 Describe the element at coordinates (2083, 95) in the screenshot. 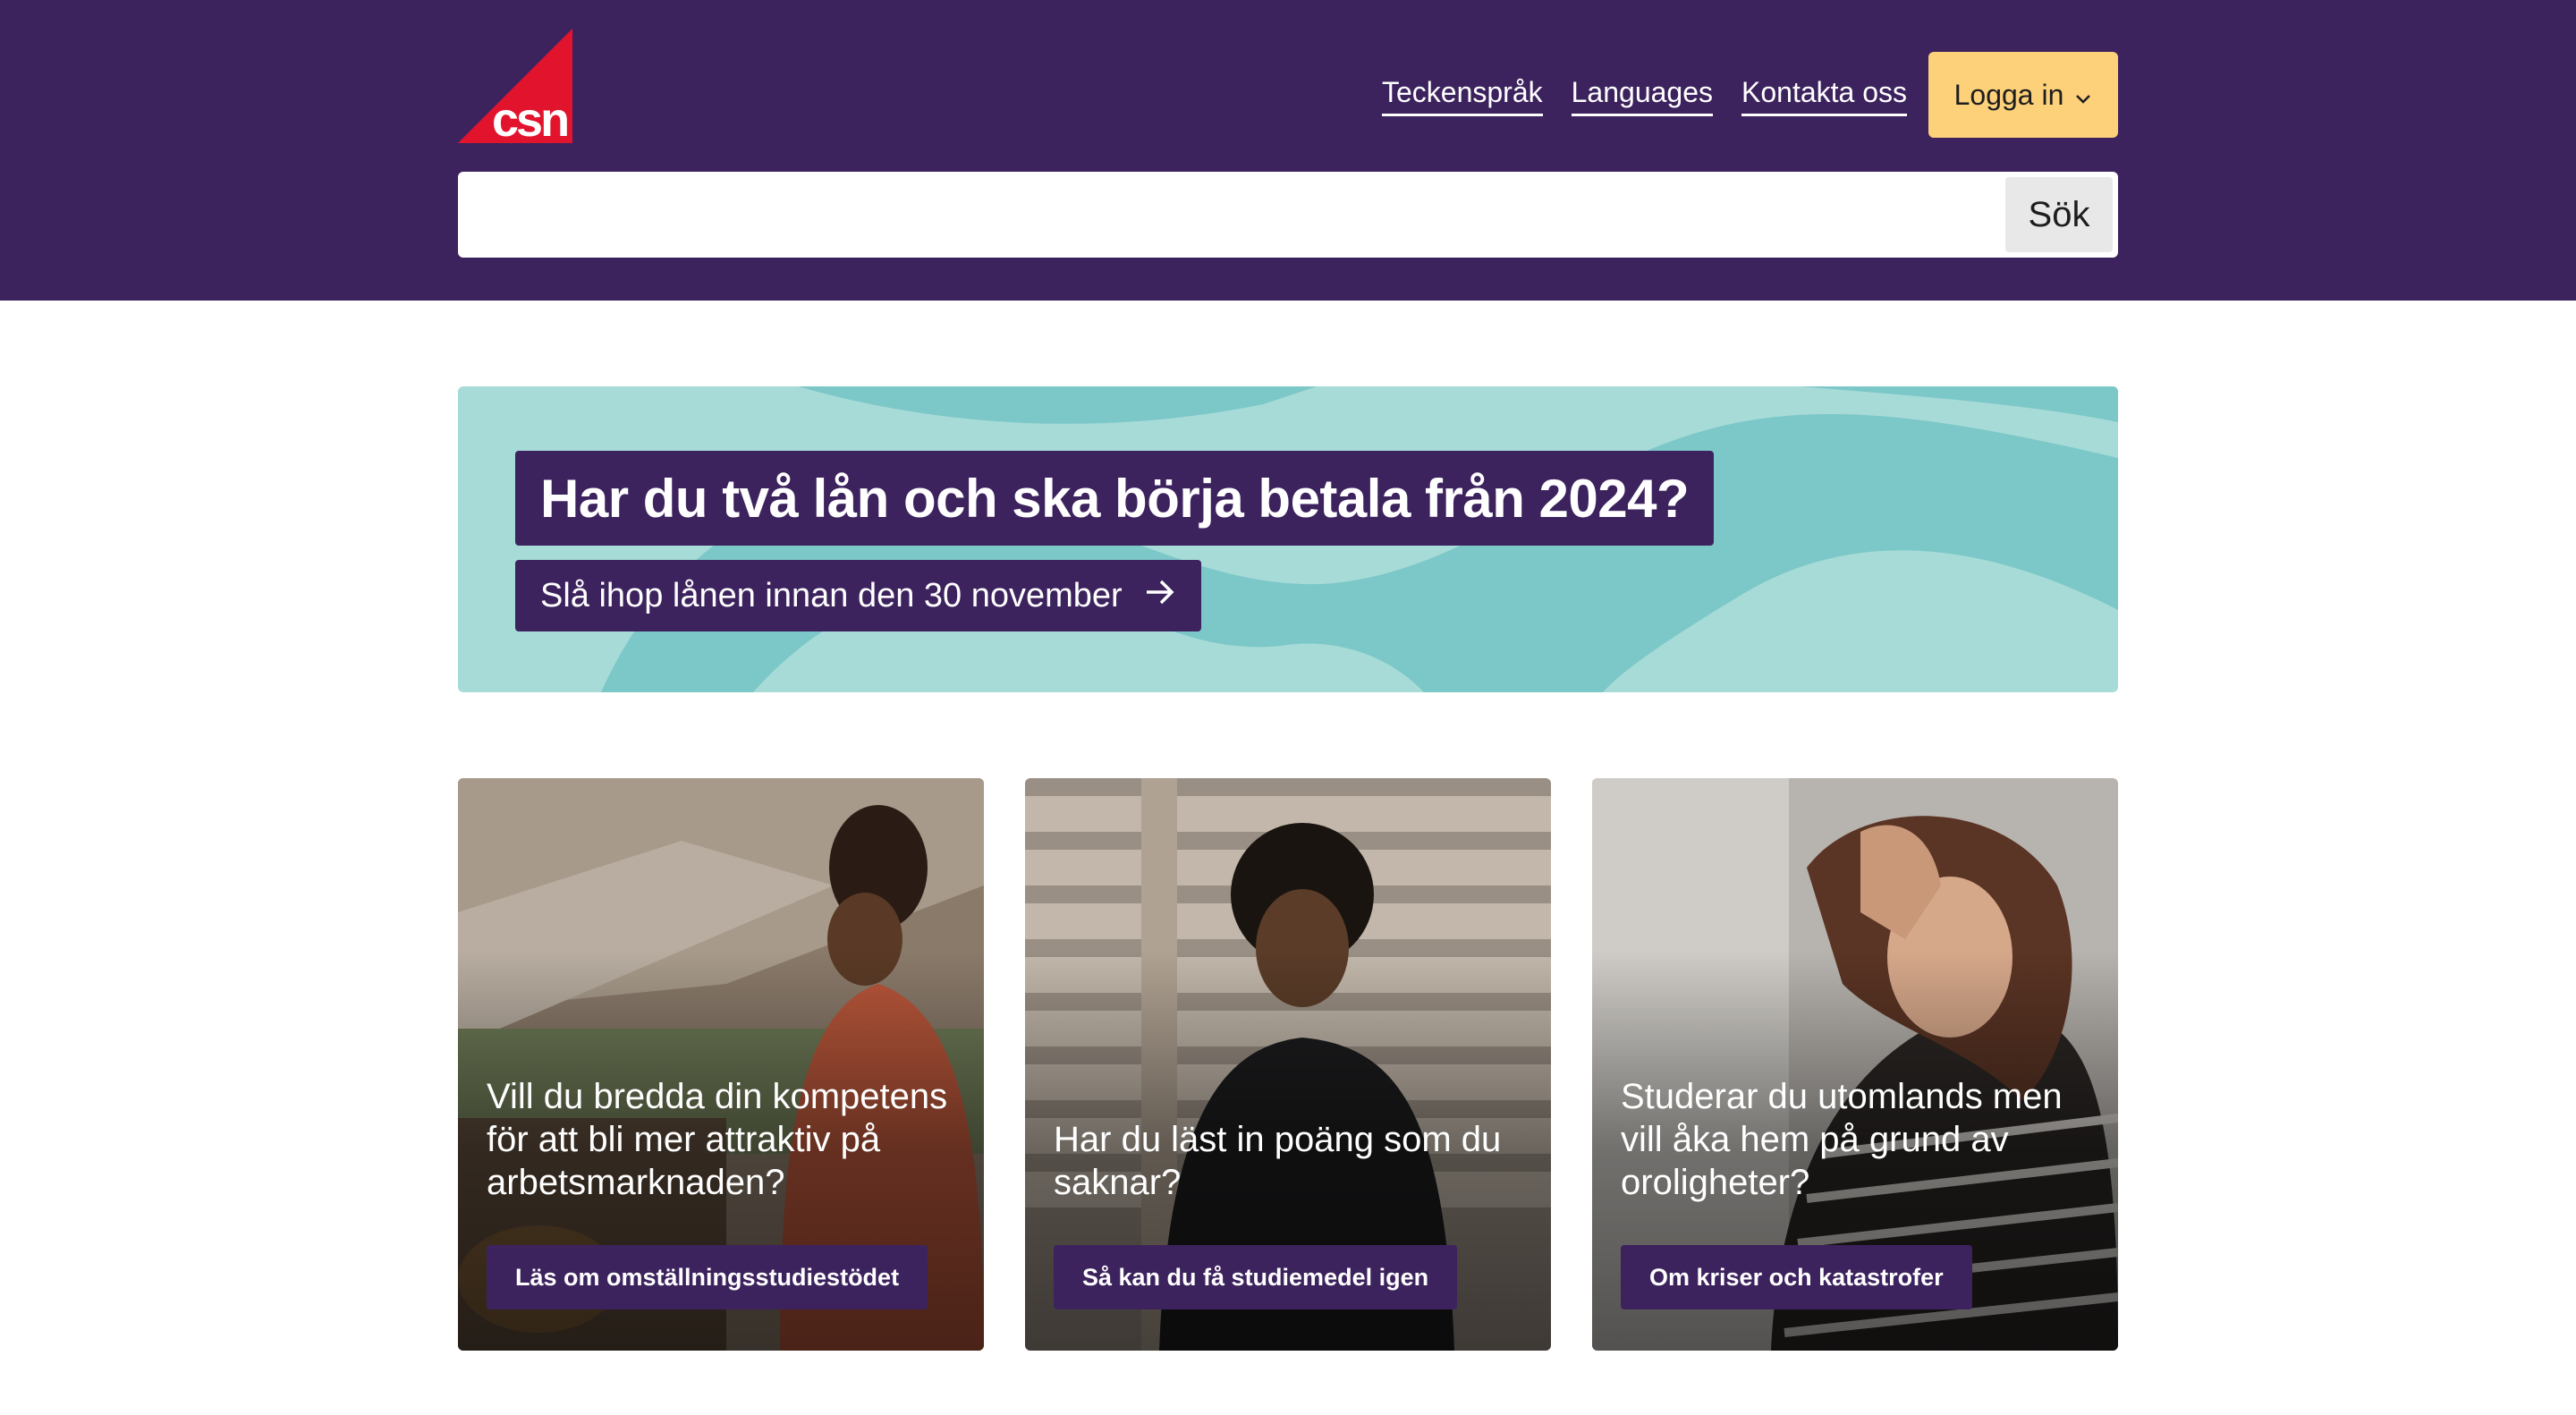

I see `chevron-down-icon` at that location.